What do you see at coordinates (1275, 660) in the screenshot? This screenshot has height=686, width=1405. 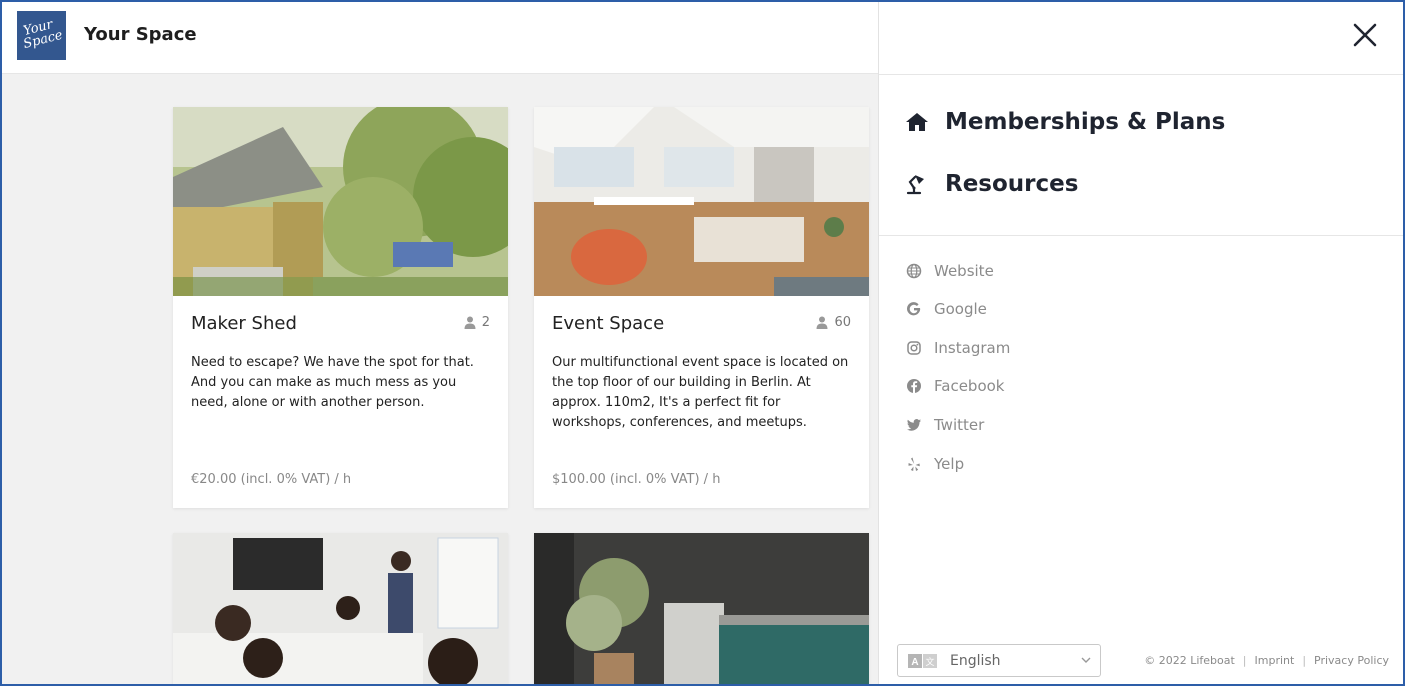 I see `imprint-link: Imprint` at bounding box center [1275, 660].